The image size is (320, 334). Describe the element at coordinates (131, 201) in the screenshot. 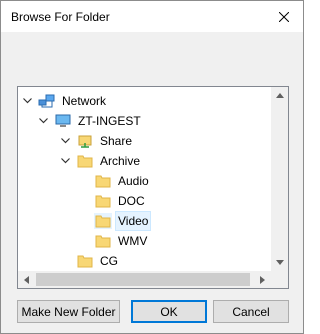

I see `tree-item-label: DOC` at that location.